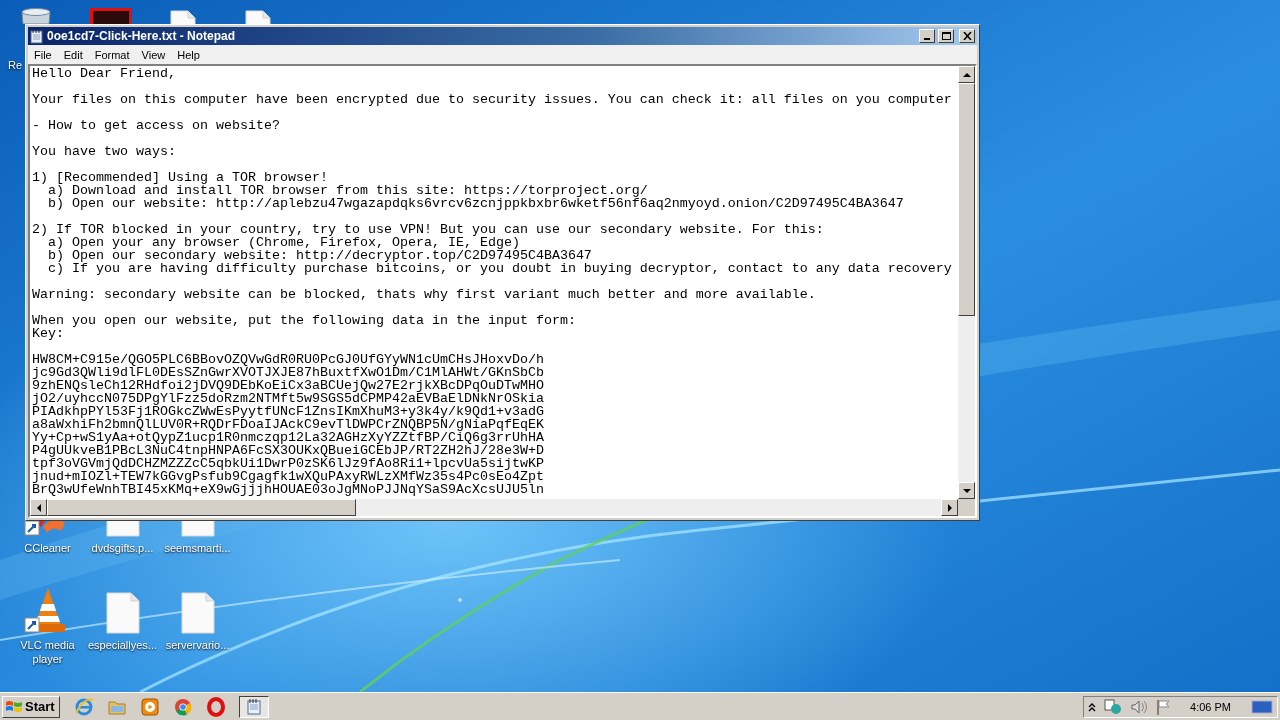 The width and height of the screenshot is (1280, 720). Describe the element at coordinates (428, 229) in the screenshot. I see `text-line: 2) If TOR blocked in your country, try to use VPN! But you can use our secondary website. For this:` at that location.